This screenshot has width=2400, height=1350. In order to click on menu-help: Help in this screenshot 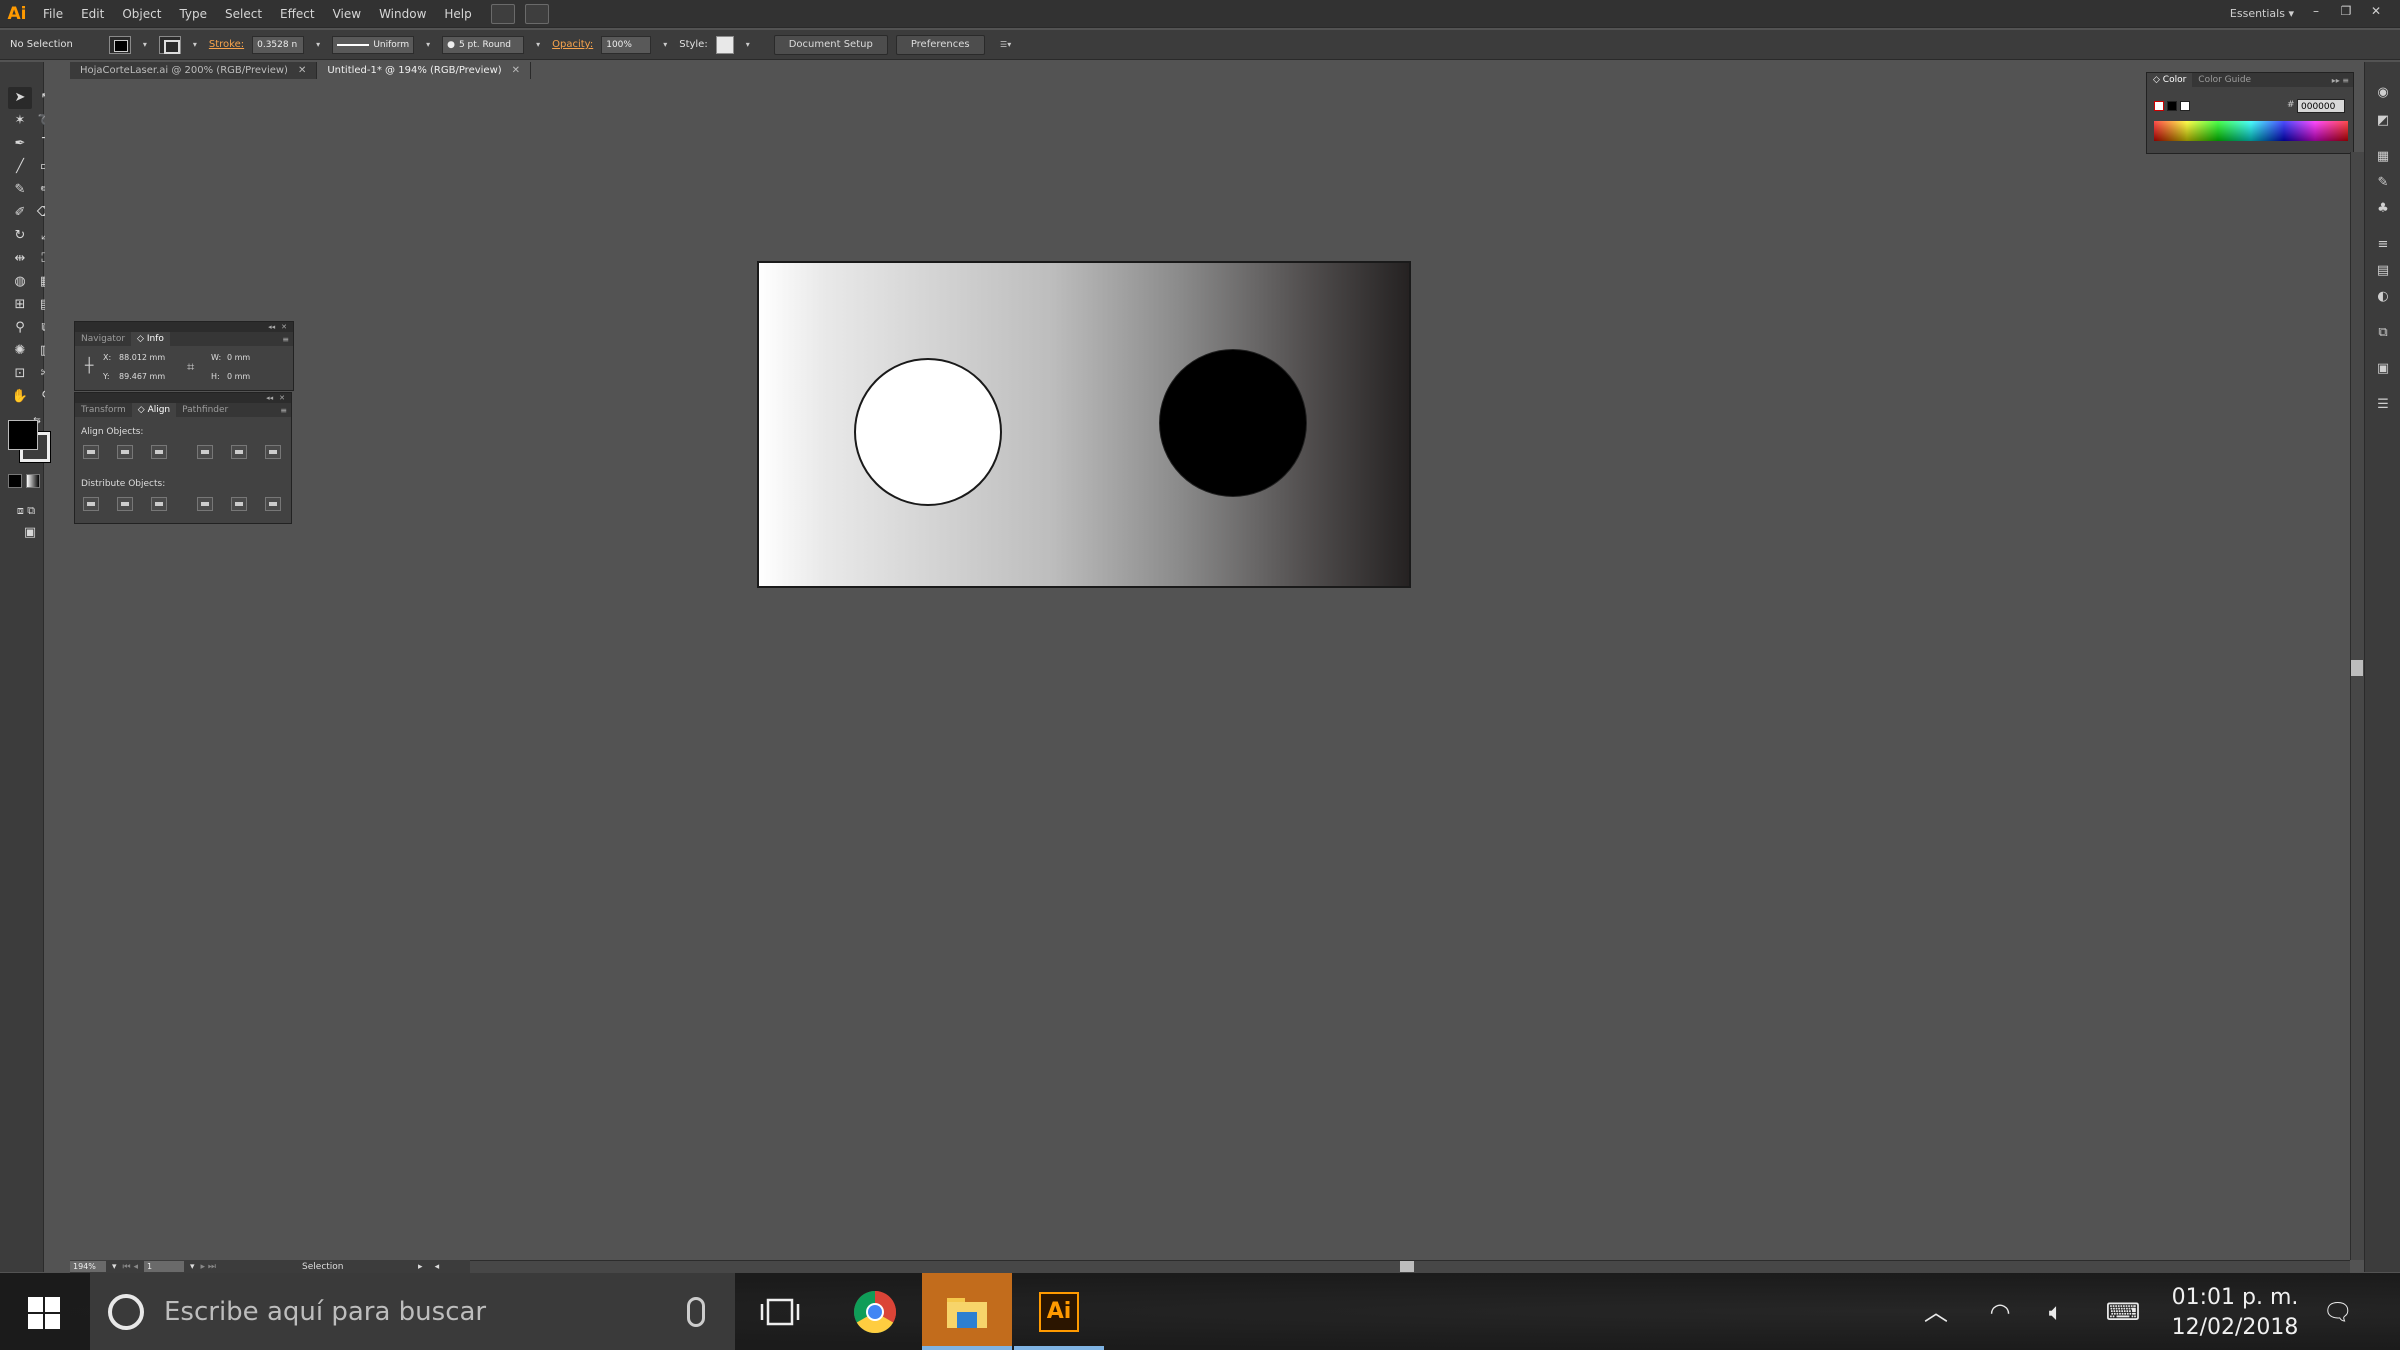, I will do `click(457, 14)`.